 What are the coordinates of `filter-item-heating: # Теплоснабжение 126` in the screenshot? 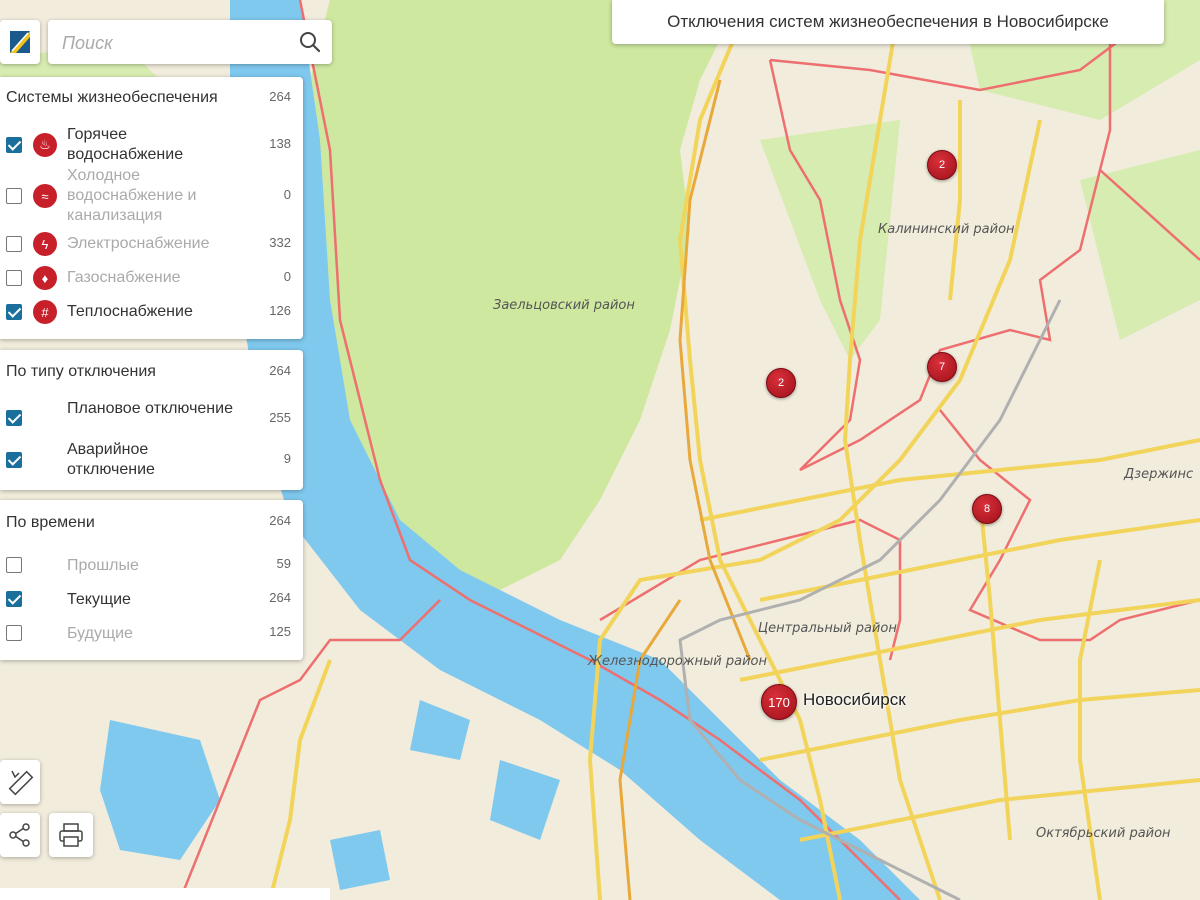 It's located at (151, 314).